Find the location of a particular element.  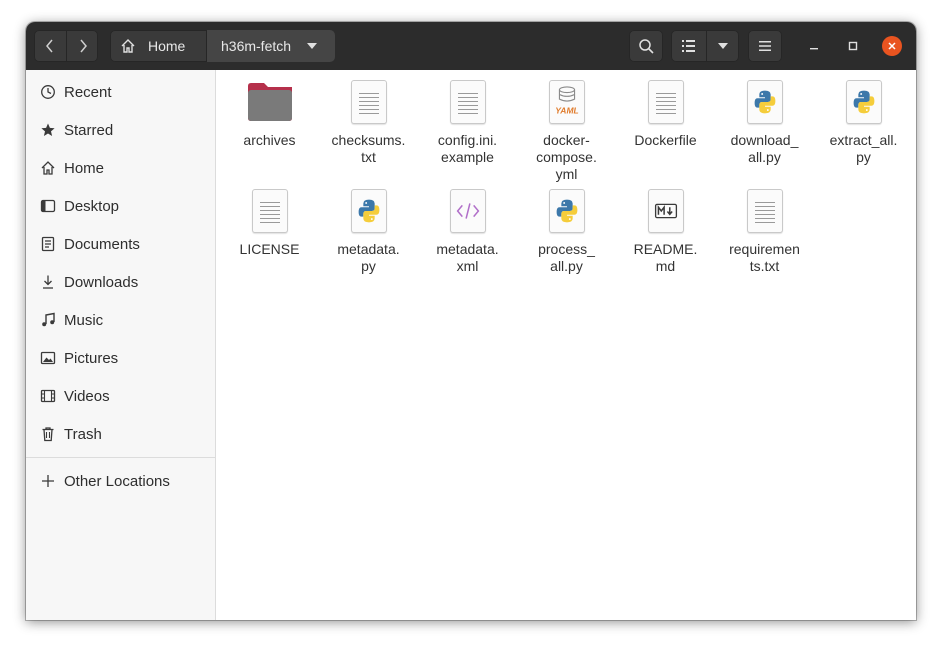

sidebar-item-home: Home is located at coordinates (120, 168).